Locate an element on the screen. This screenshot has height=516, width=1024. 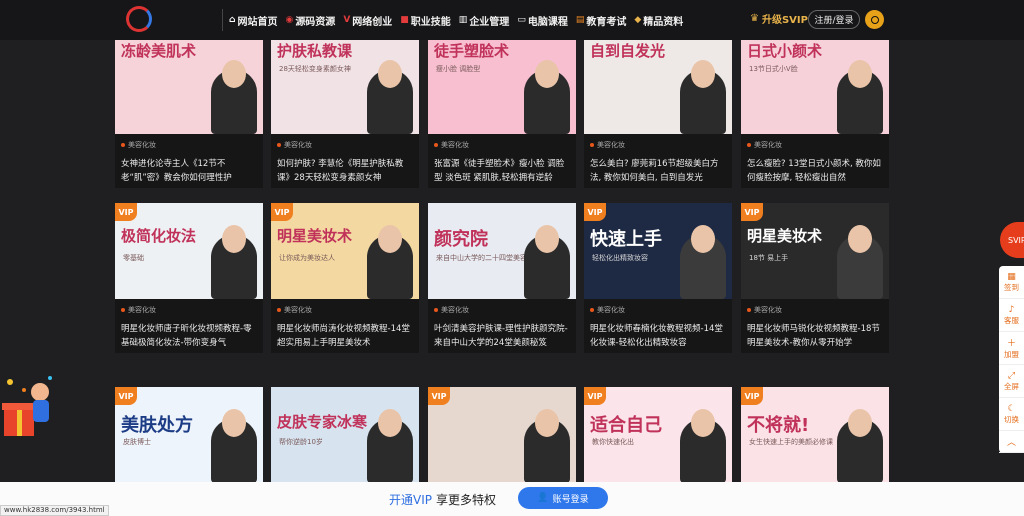
nav-item-5: ▭ 电脑课程 is located at coordinates (542, 20).